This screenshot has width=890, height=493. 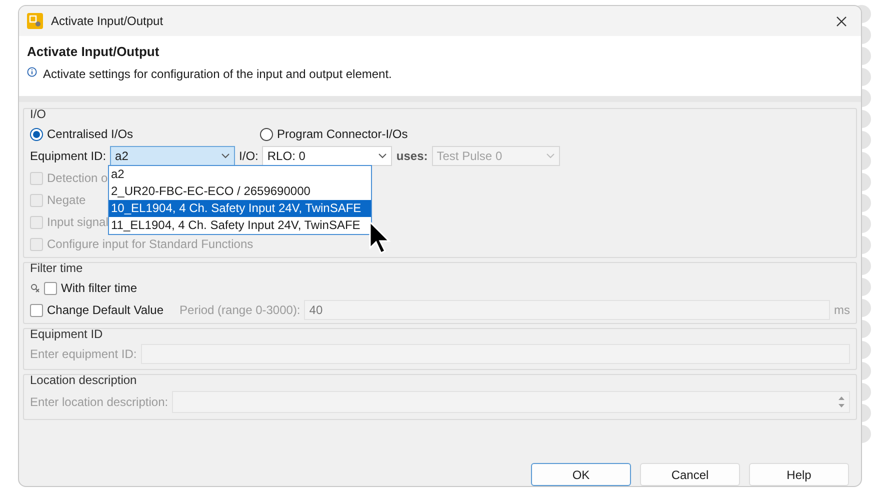 I want to click on field-label: uses:, so click(x=412, y=156).